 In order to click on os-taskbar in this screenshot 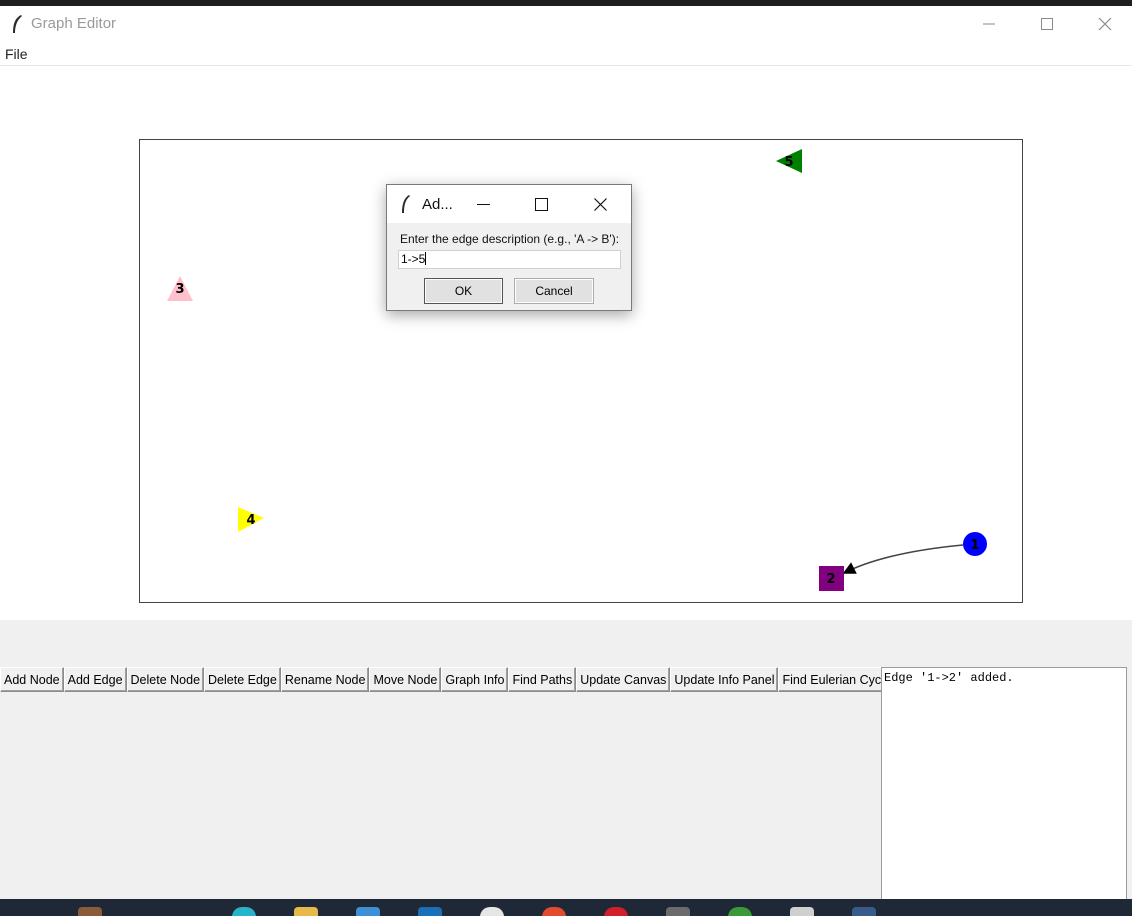, I will do `click(566, 907)`.